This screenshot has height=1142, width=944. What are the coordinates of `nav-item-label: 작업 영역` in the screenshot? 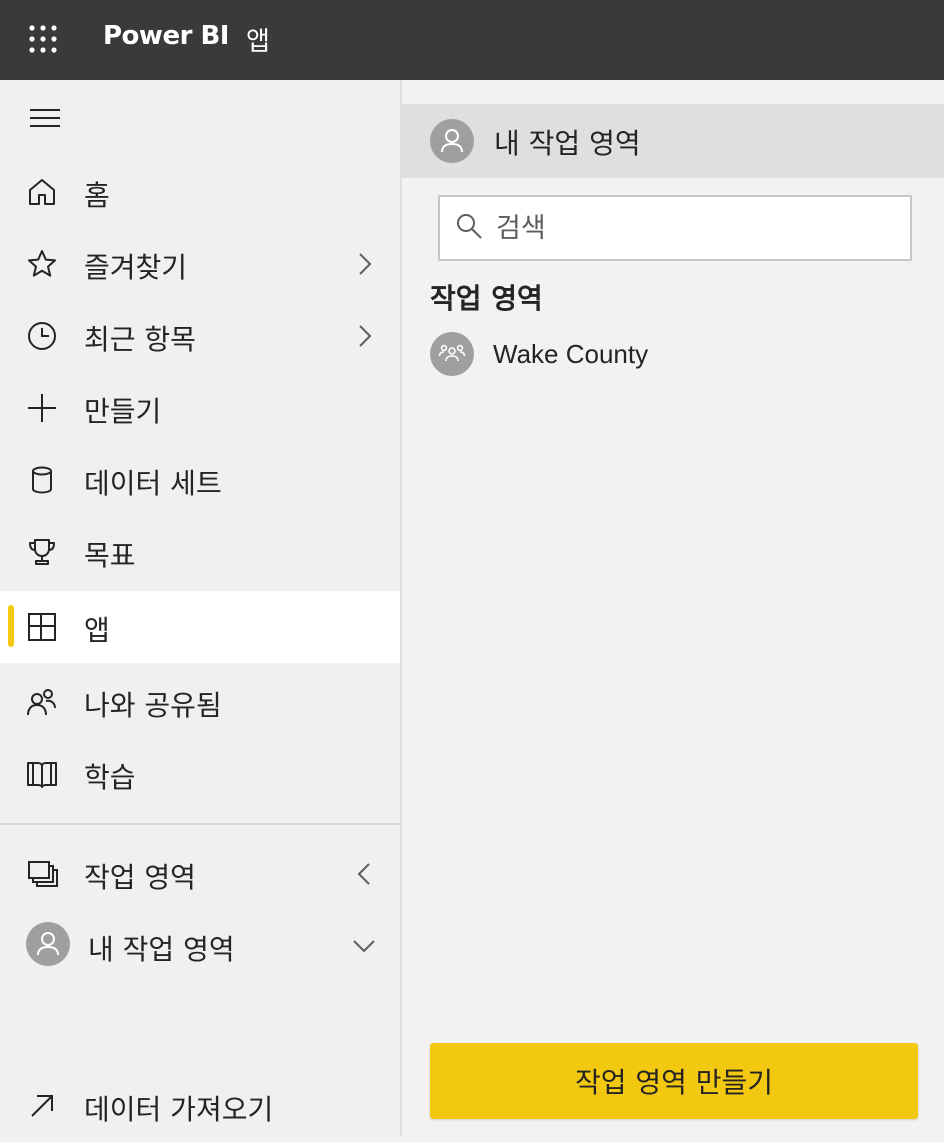 It's located at (140, 877).